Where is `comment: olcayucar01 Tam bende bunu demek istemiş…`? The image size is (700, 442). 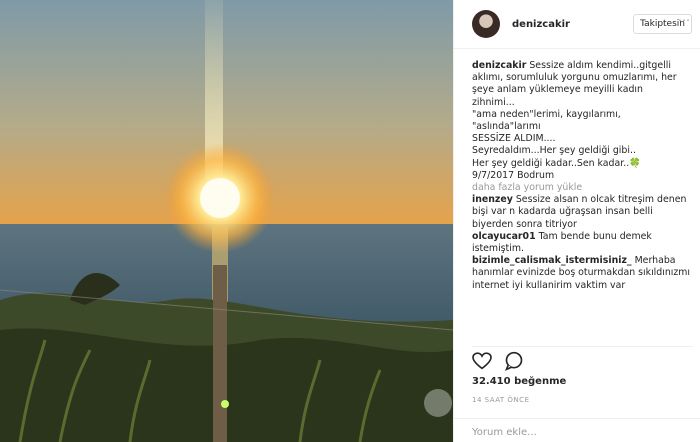 comment: olcayucar01 Tam bende bunu demek istemiş… is located at coordinates (582, 243).